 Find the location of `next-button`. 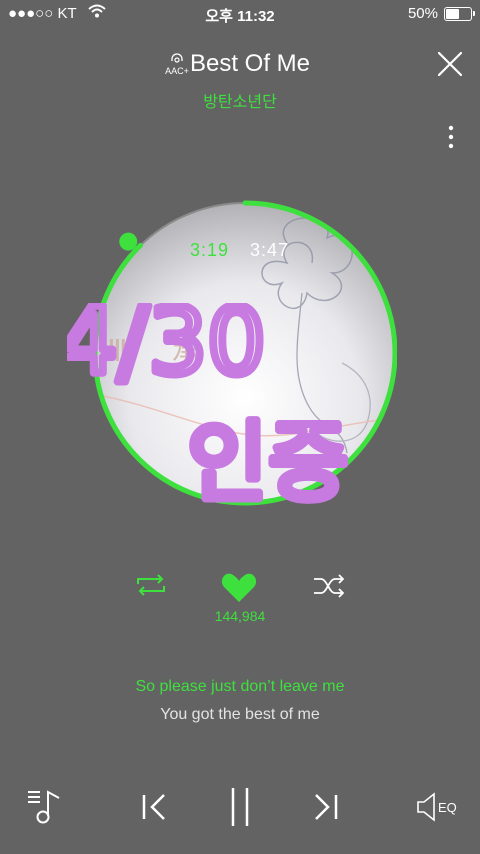

next-button is located at coordinates (326, 809).